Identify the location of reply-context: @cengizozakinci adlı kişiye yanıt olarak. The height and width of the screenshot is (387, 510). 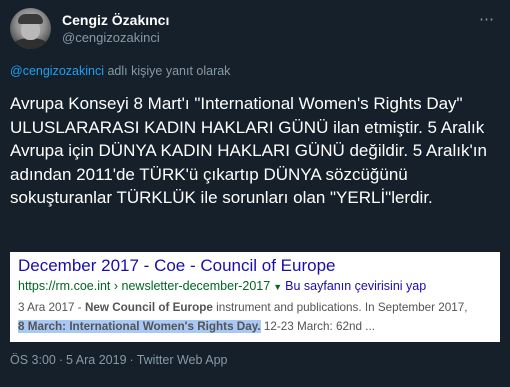
(120, 71).